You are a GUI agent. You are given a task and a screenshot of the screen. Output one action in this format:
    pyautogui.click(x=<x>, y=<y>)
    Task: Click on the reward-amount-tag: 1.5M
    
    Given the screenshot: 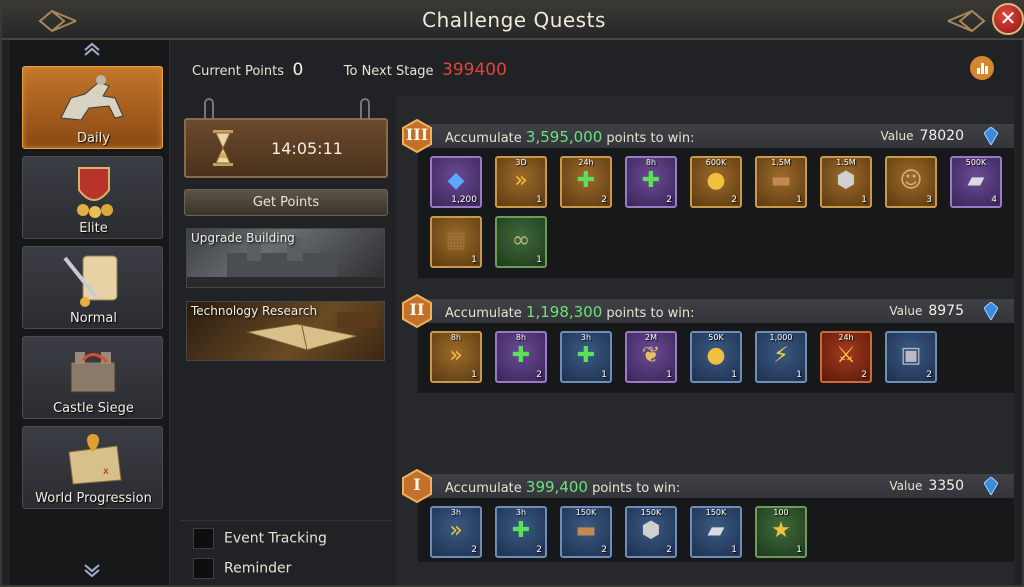 What is the action you would take?
    pyautogui.click(x=846, y=162)
    